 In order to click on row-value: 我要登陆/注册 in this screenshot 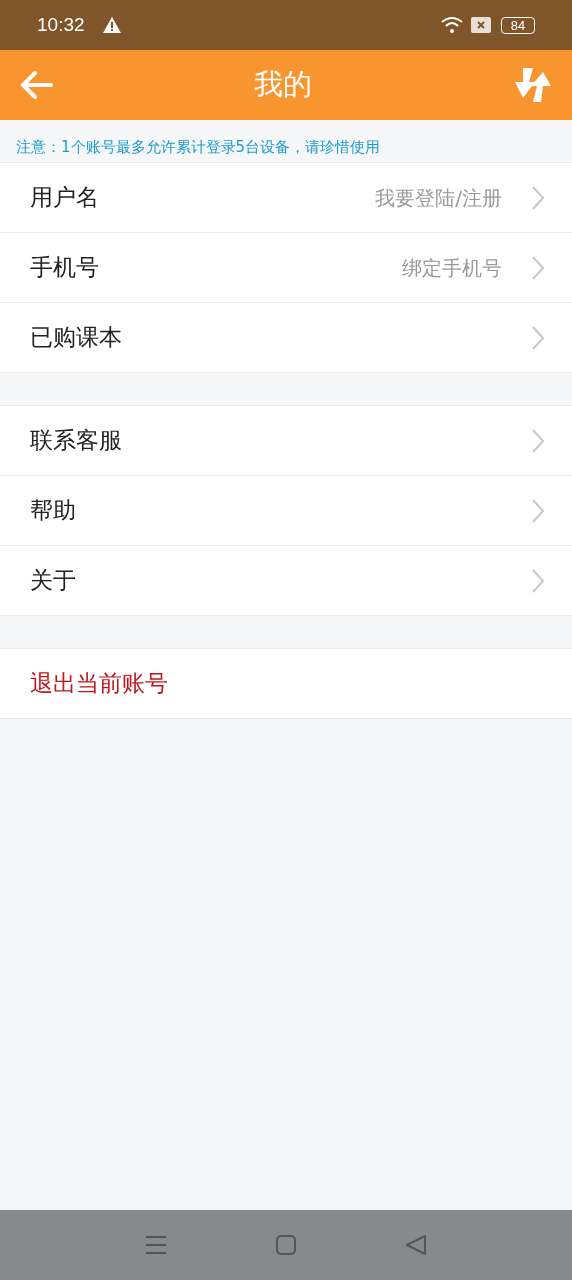, I will do `click(438, 198)`.